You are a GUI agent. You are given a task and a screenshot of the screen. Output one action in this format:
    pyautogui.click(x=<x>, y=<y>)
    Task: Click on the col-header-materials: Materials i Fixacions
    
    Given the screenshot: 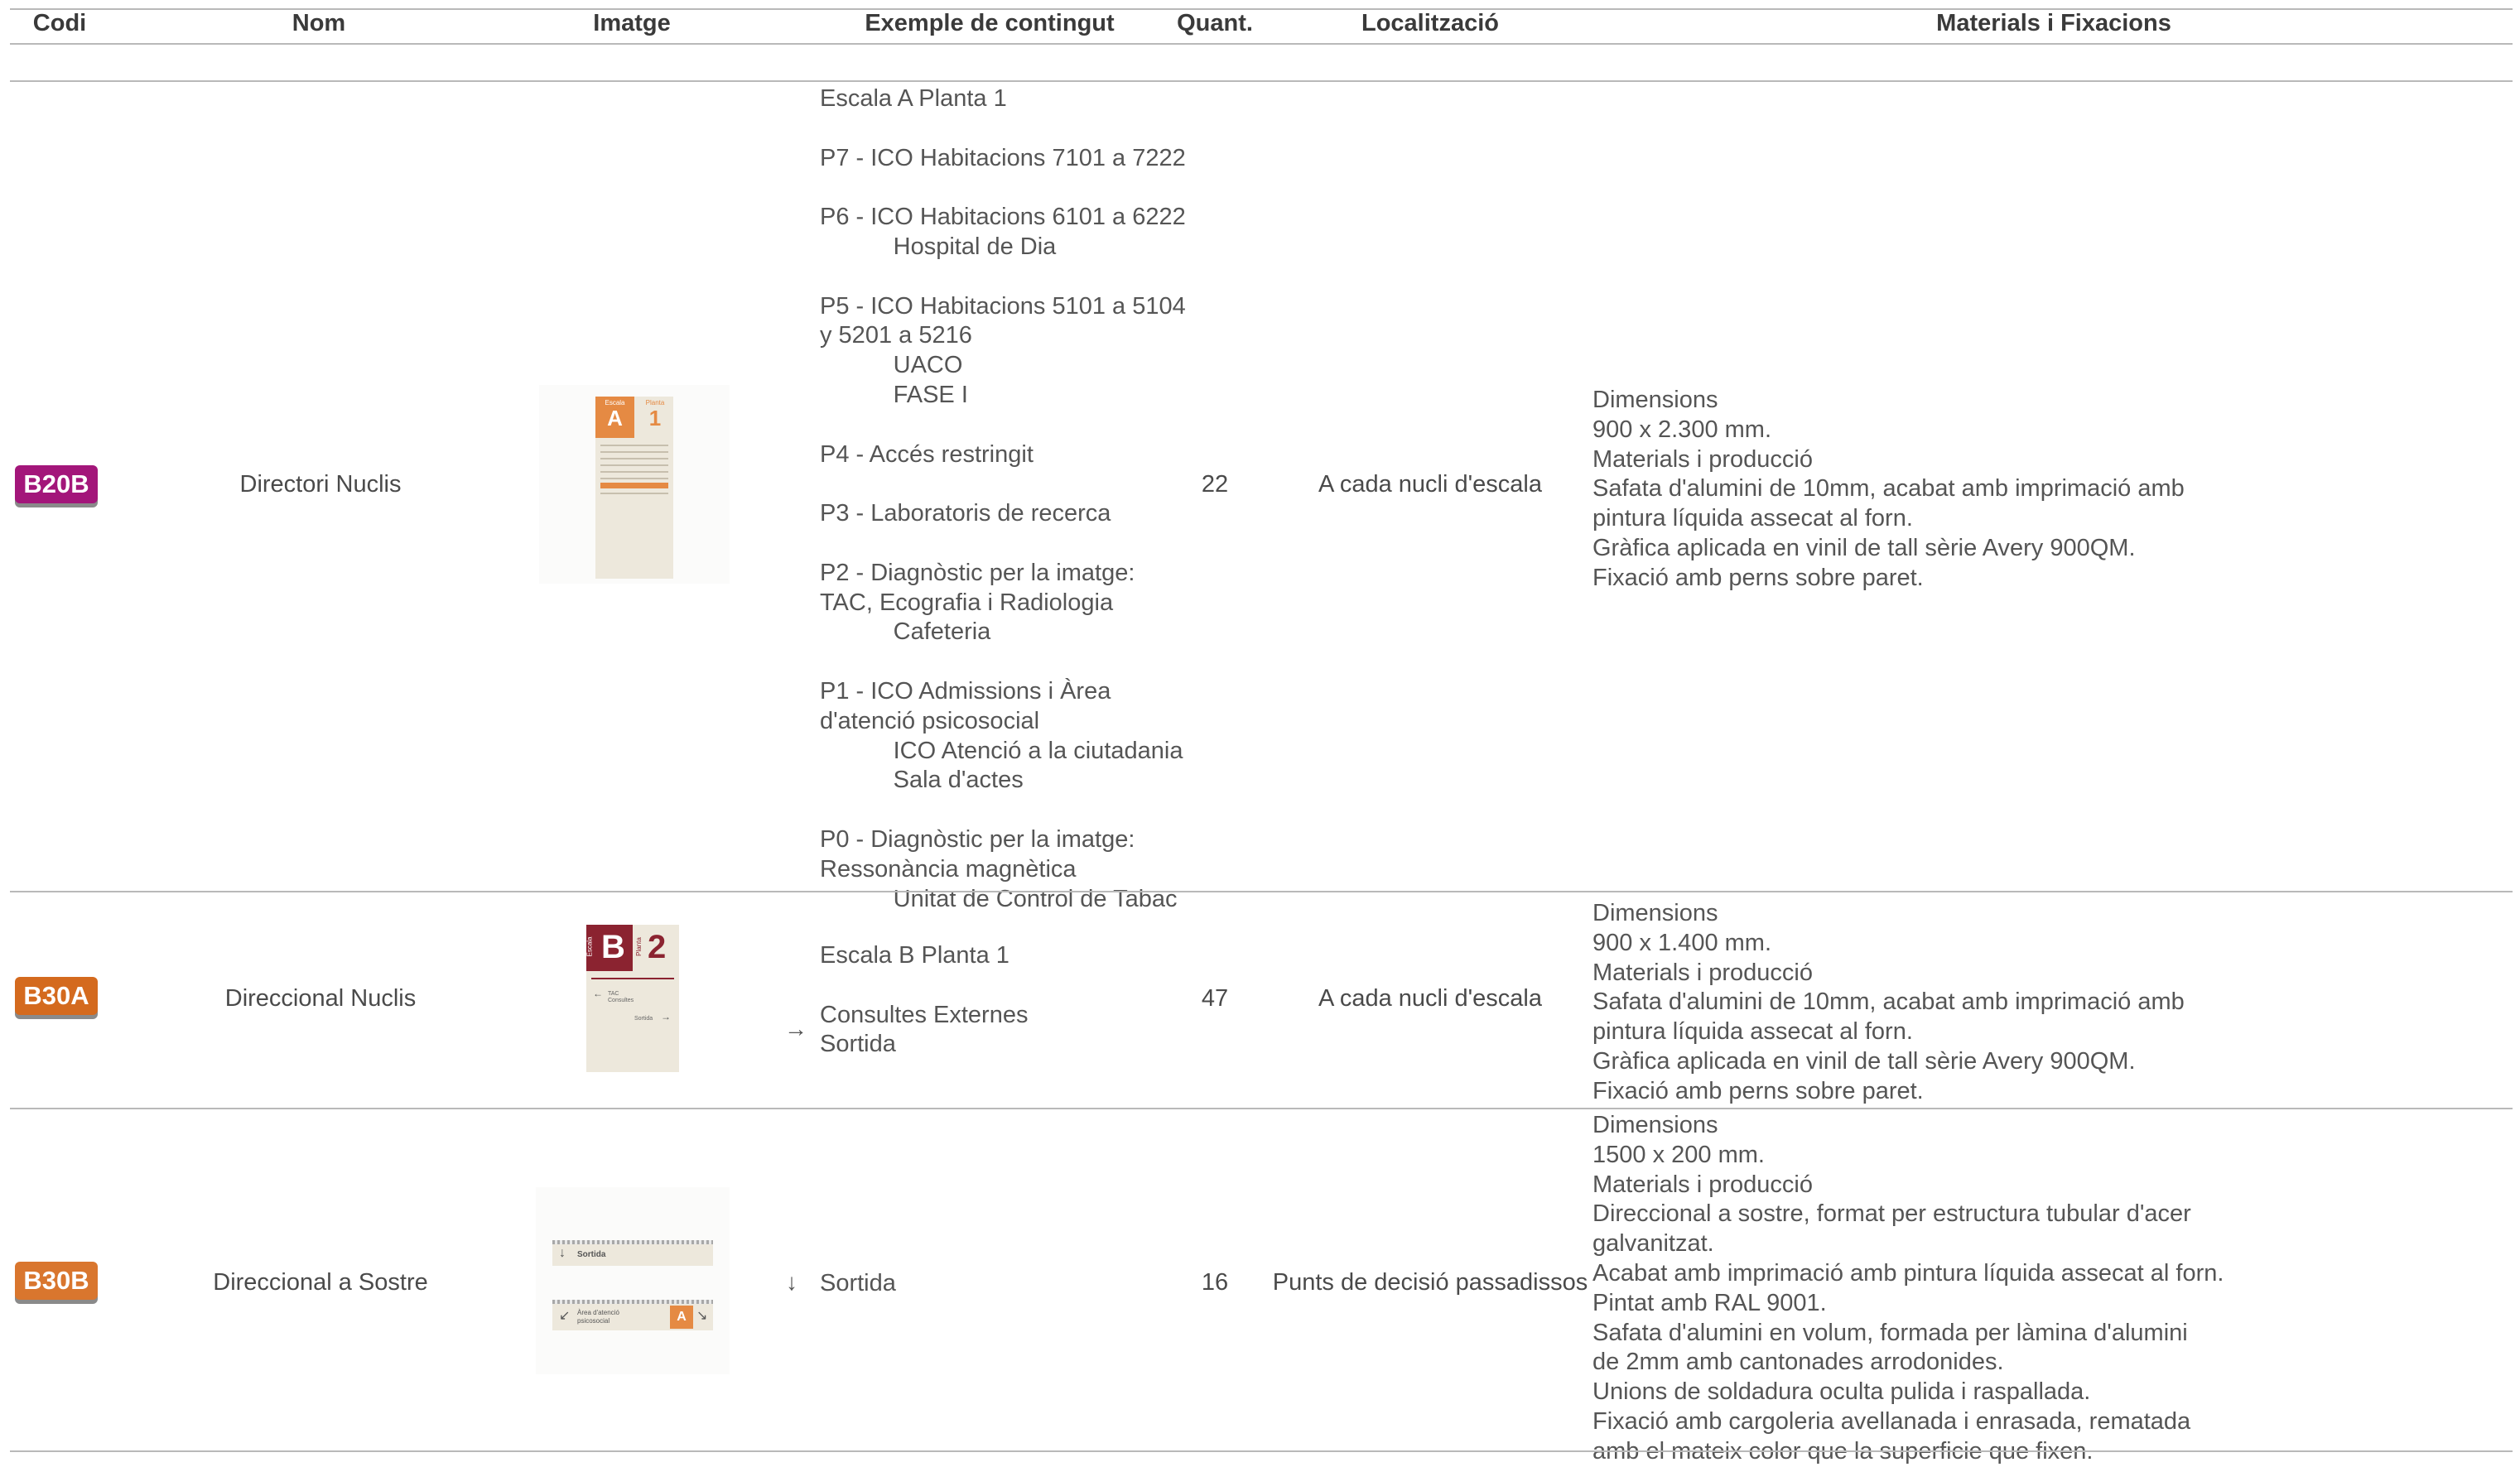 What is the action you would take?
    pyautogui.click(x=2053, y=23)
    